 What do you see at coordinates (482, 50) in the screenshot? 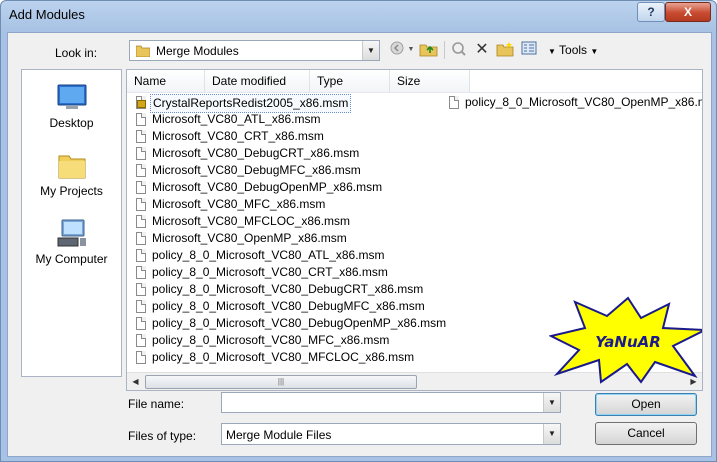
I see `delete-icon: ✕` at bounding box center [482, 50].